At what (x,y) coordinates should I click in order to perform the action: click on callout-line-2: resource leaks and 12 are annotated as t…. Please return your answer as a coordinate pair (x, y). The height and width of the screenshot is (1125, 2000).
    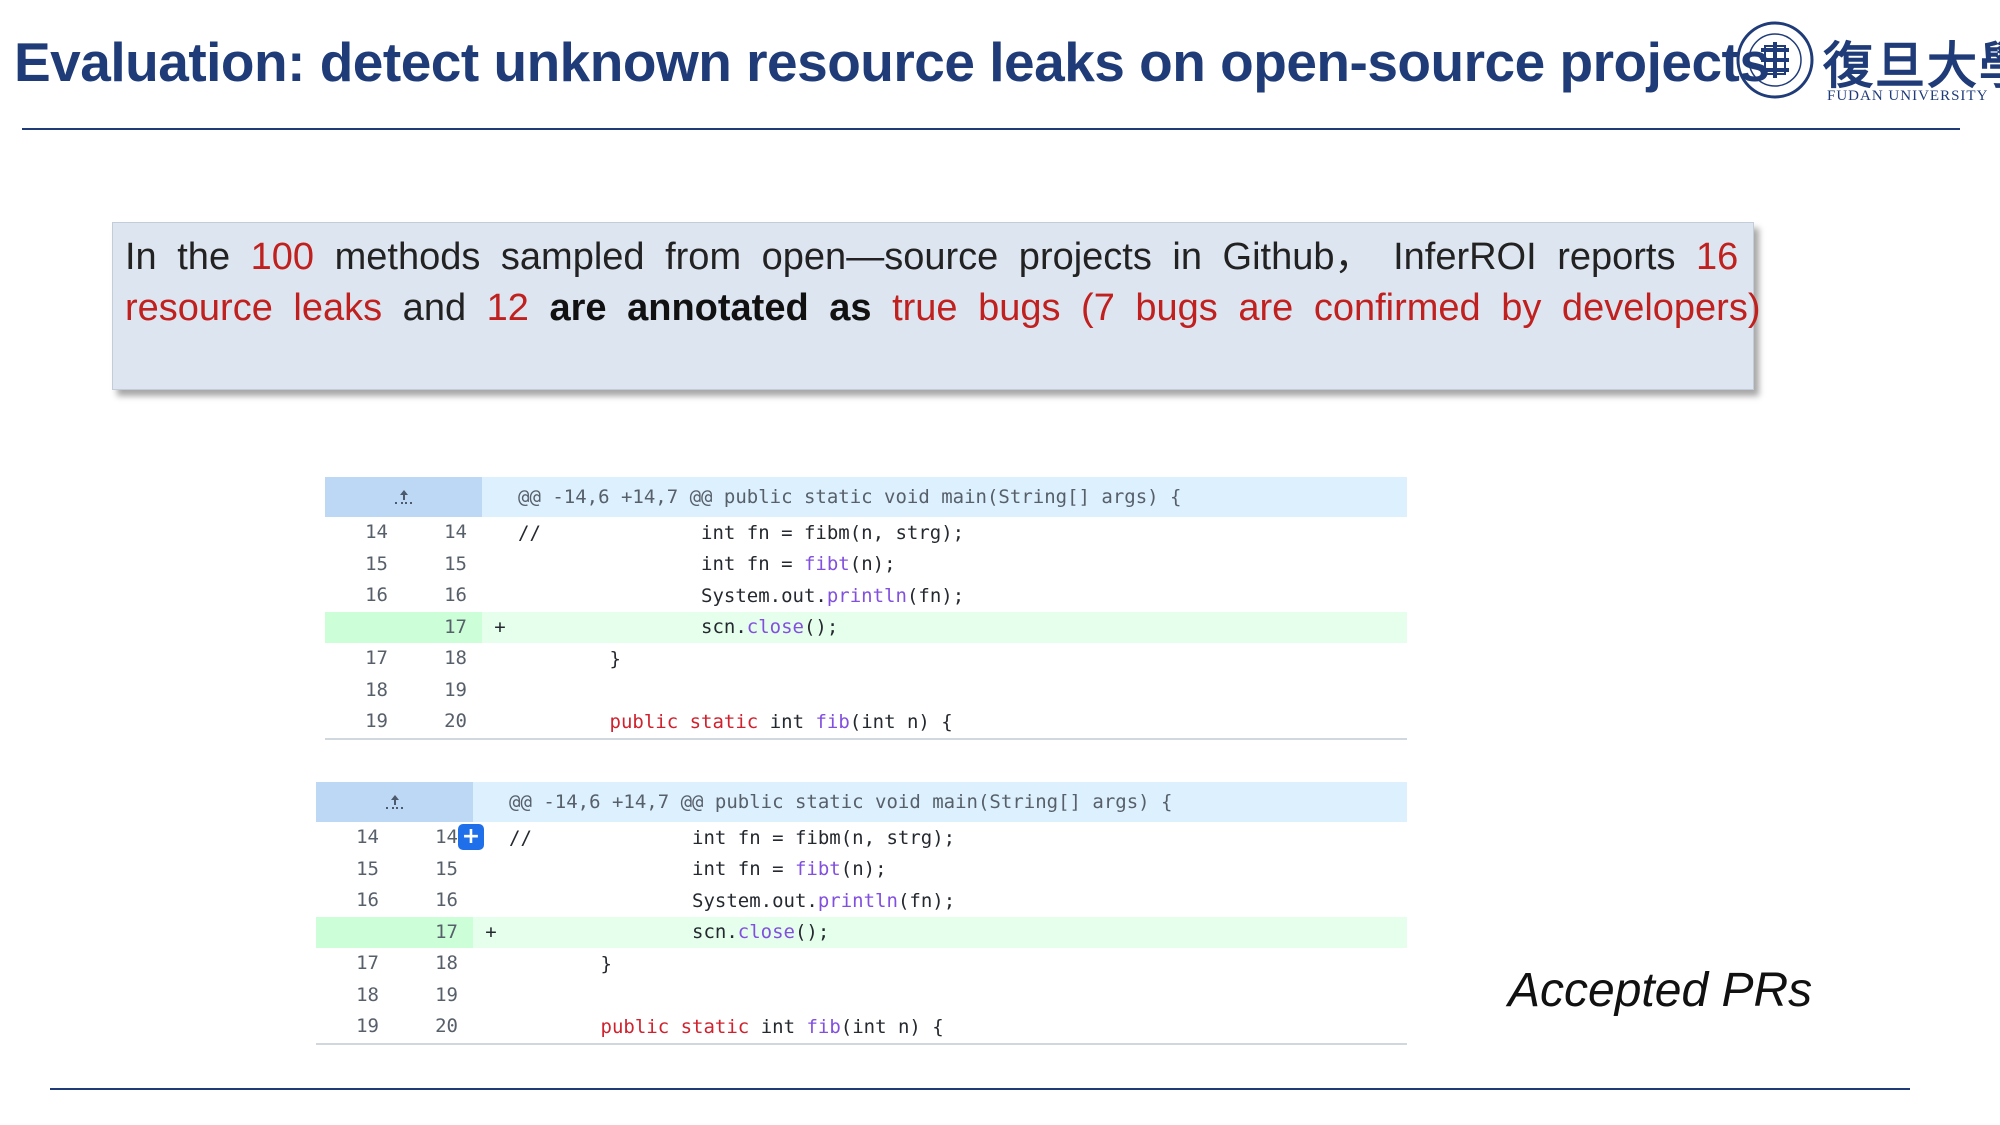
    Looking at the image, I should click on (943, 308).